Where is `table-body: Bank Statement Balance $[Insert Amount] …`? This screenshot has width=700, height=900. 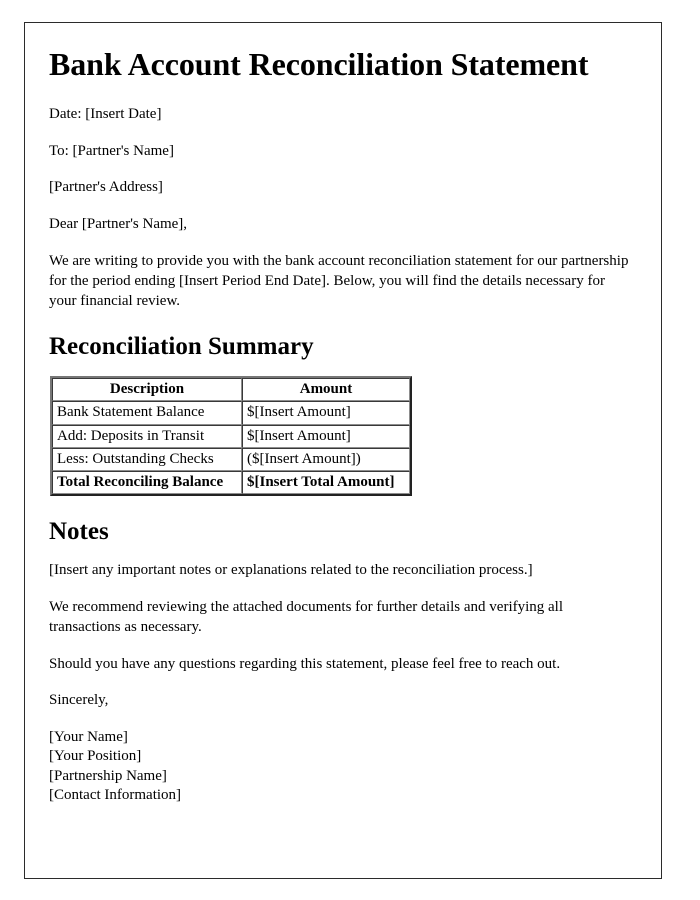
table-body: Bank Statement Balance $[Insert Amount] … is located at coordinates (231, 448).